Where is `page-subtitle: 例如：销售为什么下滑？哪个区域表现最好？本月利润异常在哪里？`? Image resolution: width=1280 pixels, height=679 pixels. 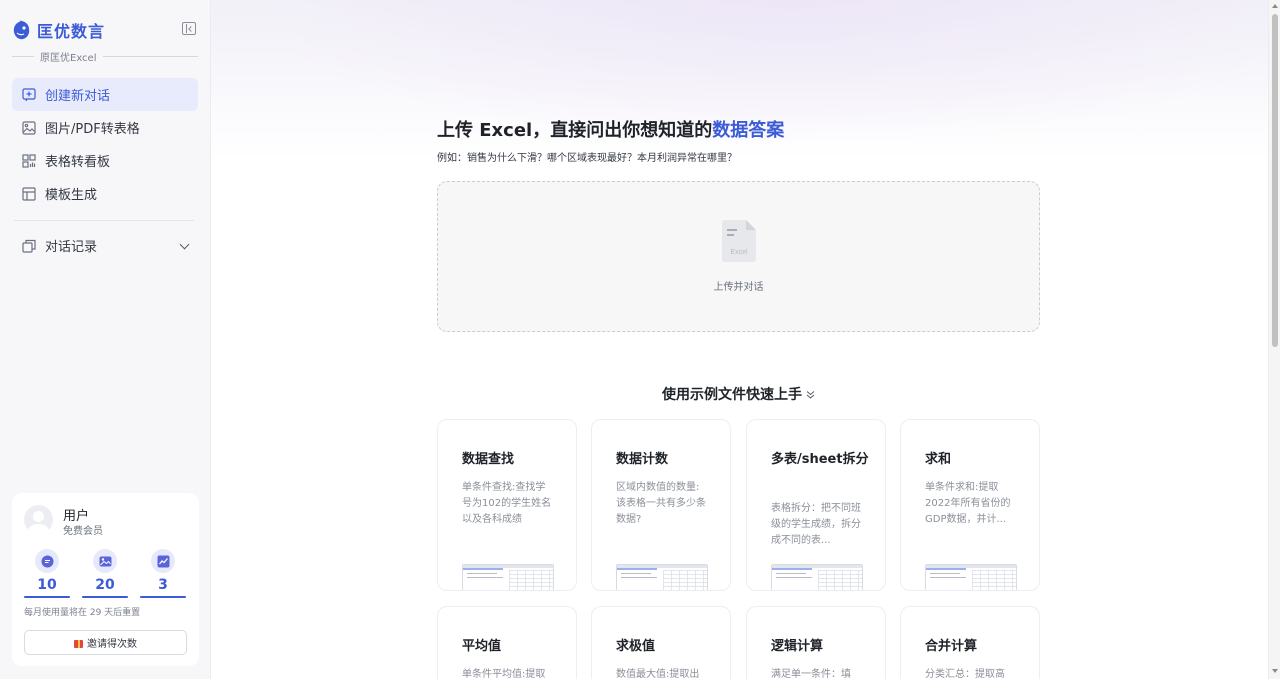 page-subtitle: 例如：销售为什么下滑？哪个区域表现最好？本月利润异常在哪里？ is located at coordinates (587, 158).